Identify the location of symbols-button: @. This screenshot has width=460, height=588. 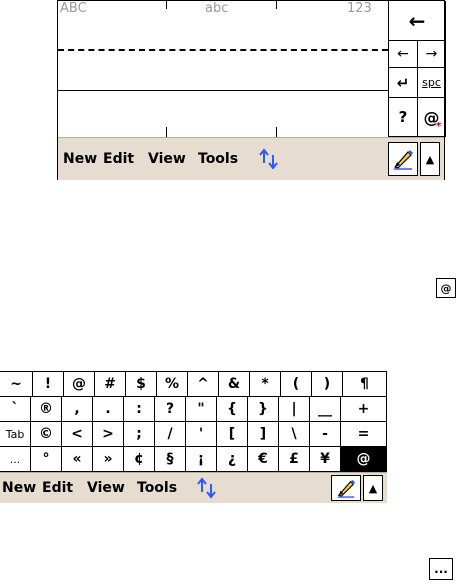
(446, 288).